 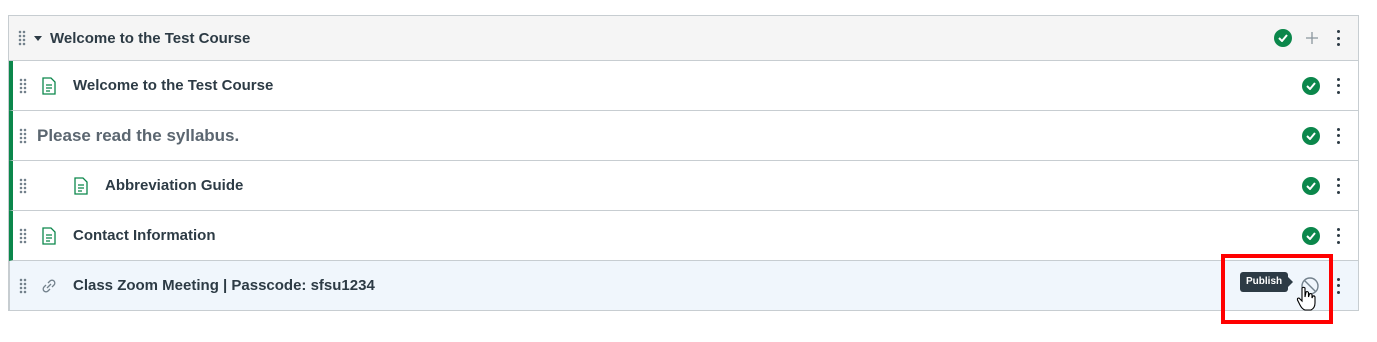 What do you see at coordinates (683, 136) in the screenshot?
I see `module-subheader-row: Please read the syllabus.` at bounding box center [683, 136].